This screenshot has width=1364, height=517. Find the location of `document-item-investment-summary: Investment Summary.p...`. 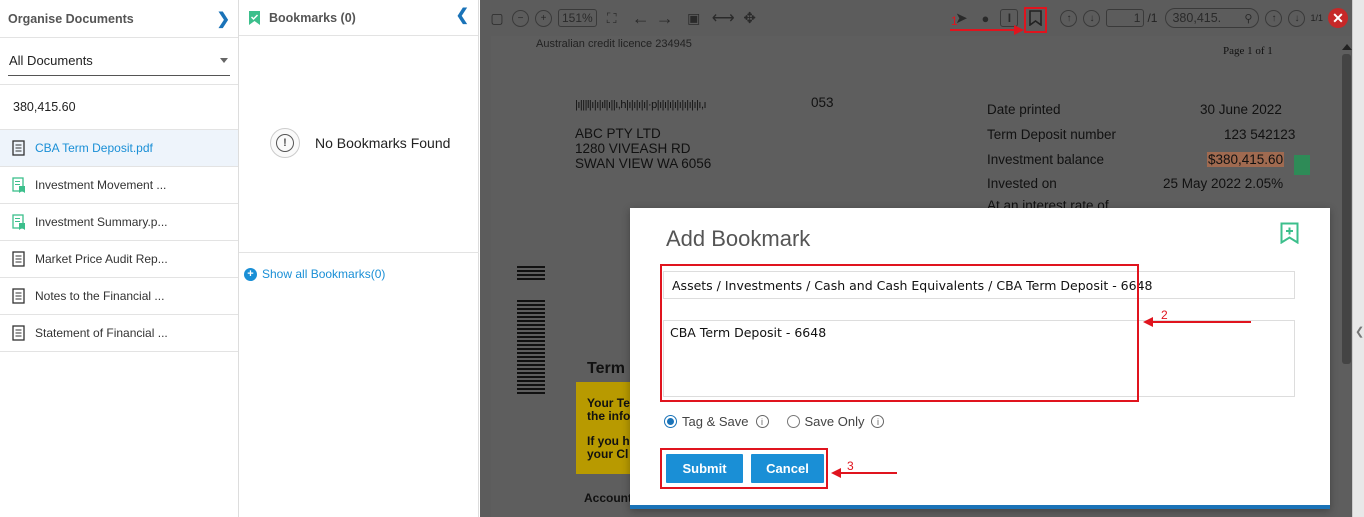

document-item-investment-summary: Investment Summary.p... is located at coordinates (119, 222).